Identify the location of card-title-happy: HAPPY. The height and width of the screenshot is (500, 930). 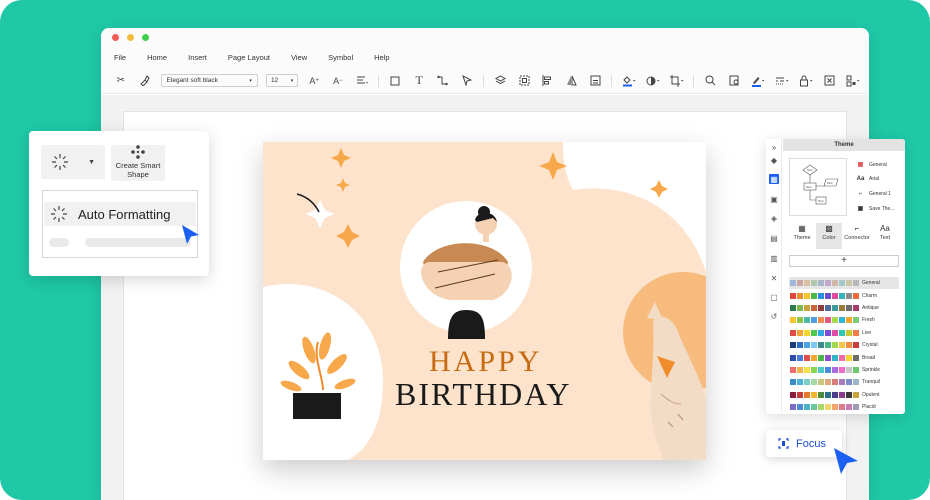
(486, 361).